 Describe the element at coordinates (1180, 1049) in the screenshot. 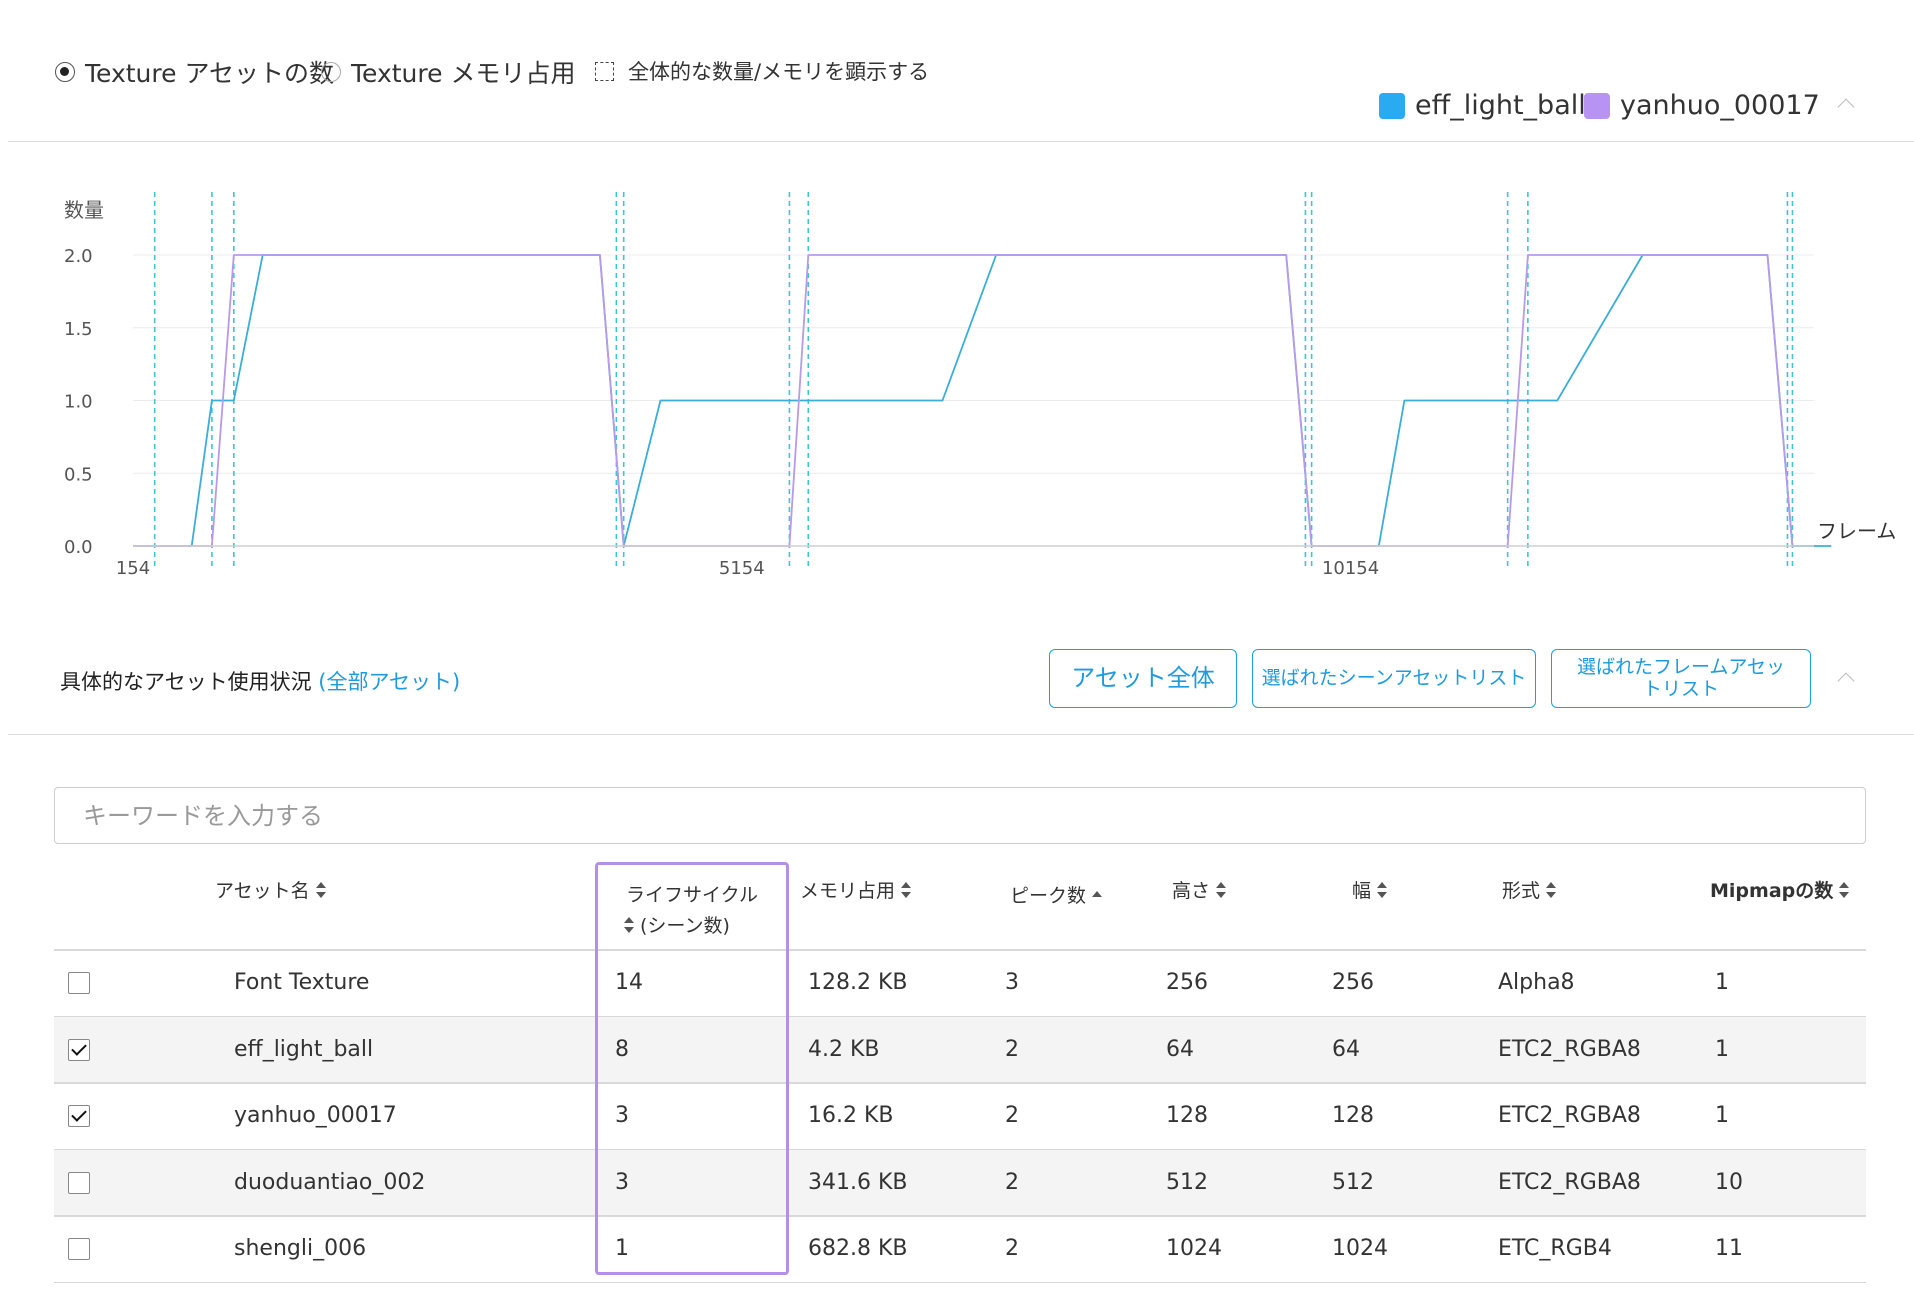

I see `cell-height: 64` at that location.